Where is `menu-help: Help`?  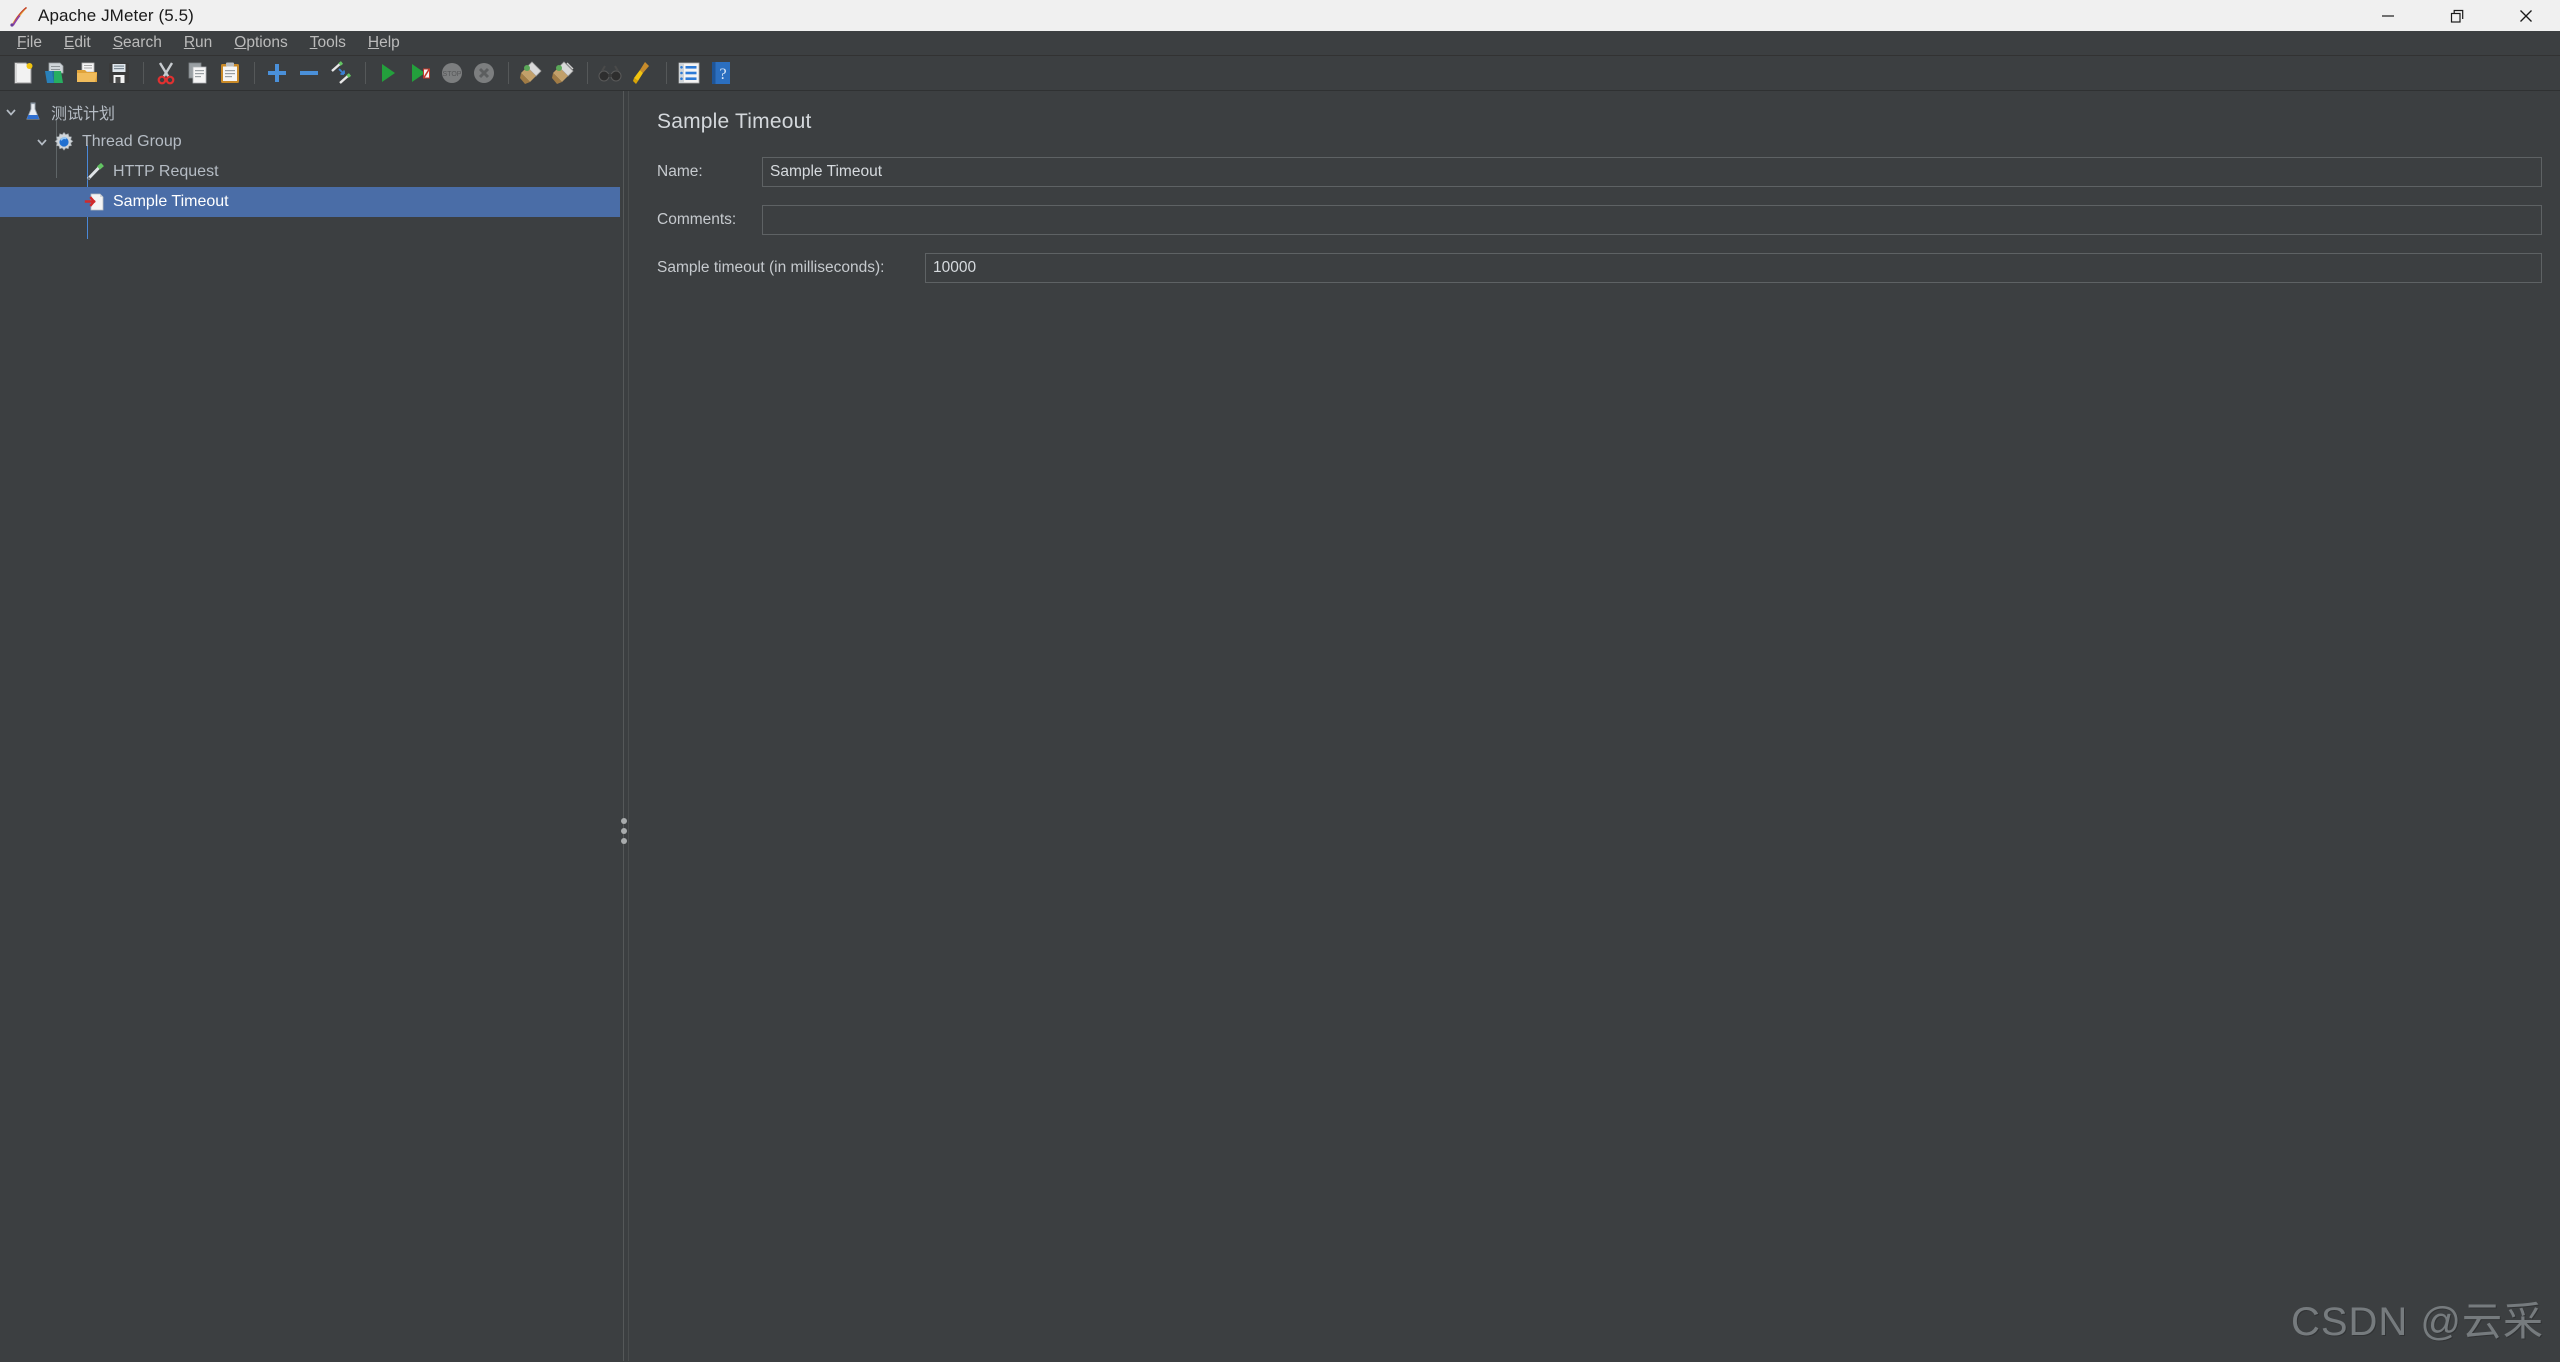 menu-help: Help is located at coordinates (384, 43).